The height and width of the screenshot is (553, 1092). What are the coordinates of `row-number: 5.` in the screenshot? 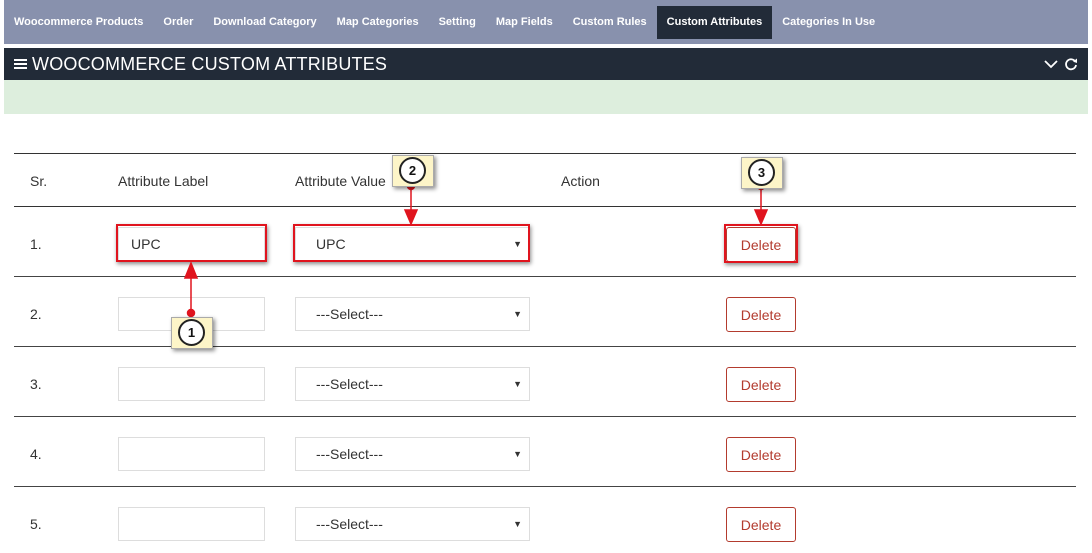 It's located at (36, 524).